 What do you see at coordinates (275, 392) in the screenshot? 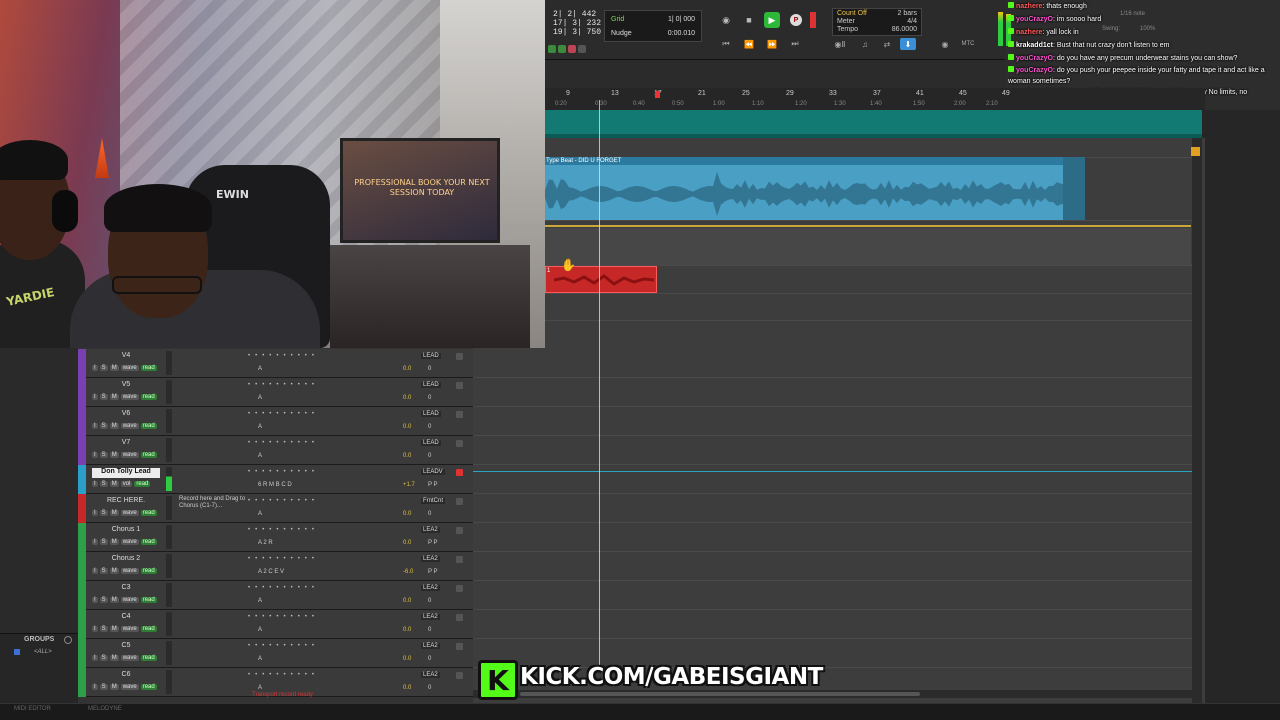
I see `track-row: V5 I S Mwave read •••••••••• A LEAD 0.0 0` at bounding box center [275, 392].